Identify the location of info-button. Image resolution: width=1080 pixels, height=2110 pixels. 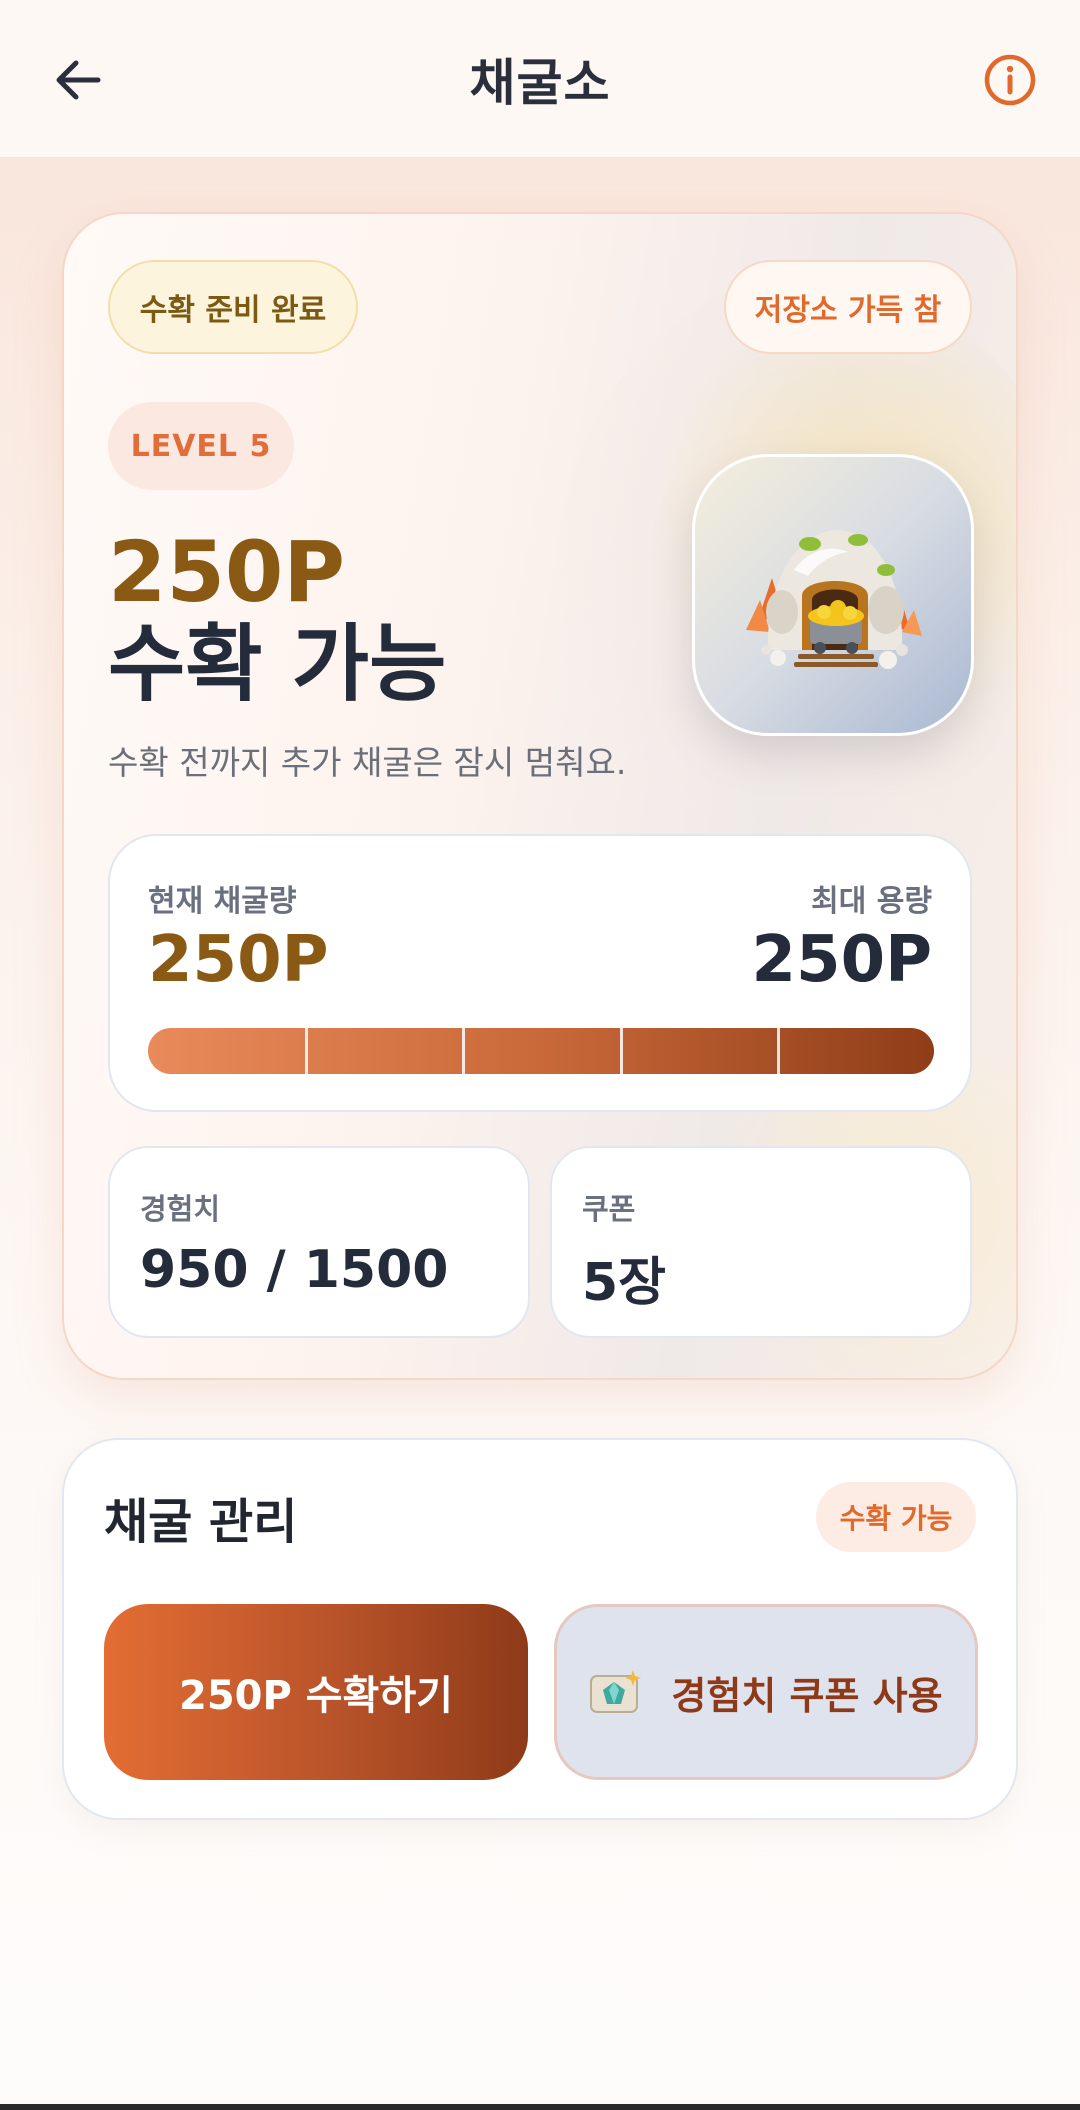
(1010, 80).